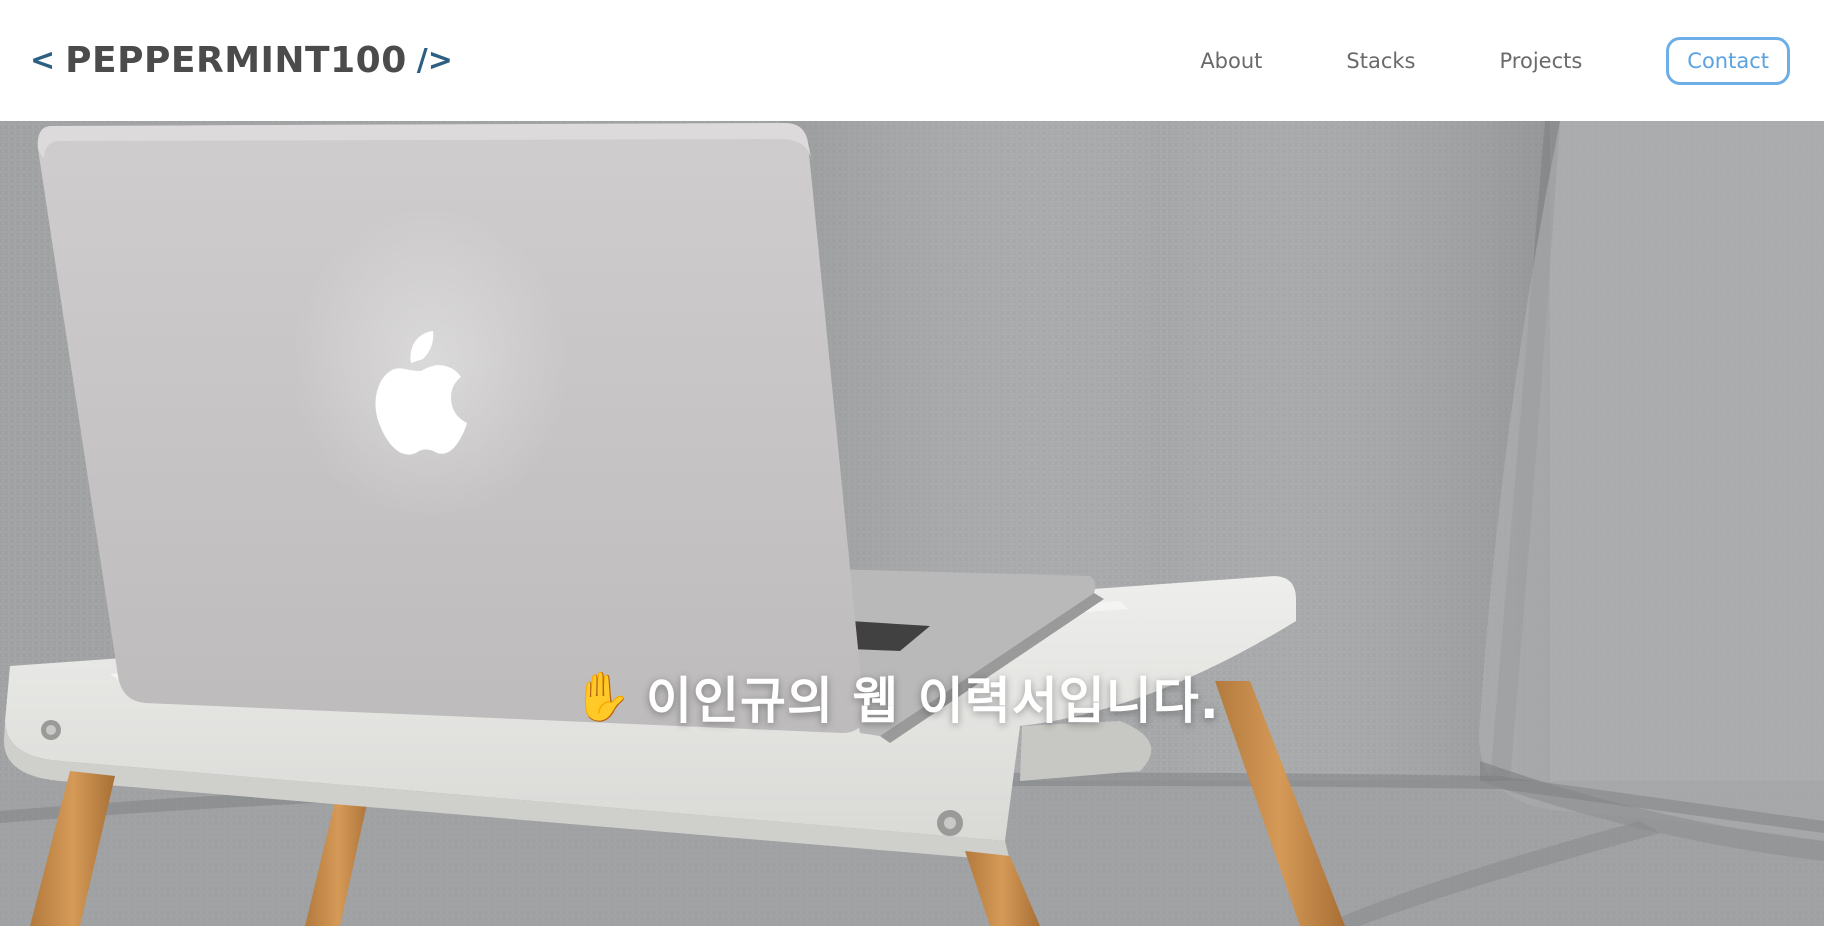  I want to click on nav-stacks-link: Stacks, so click(1380, 61).